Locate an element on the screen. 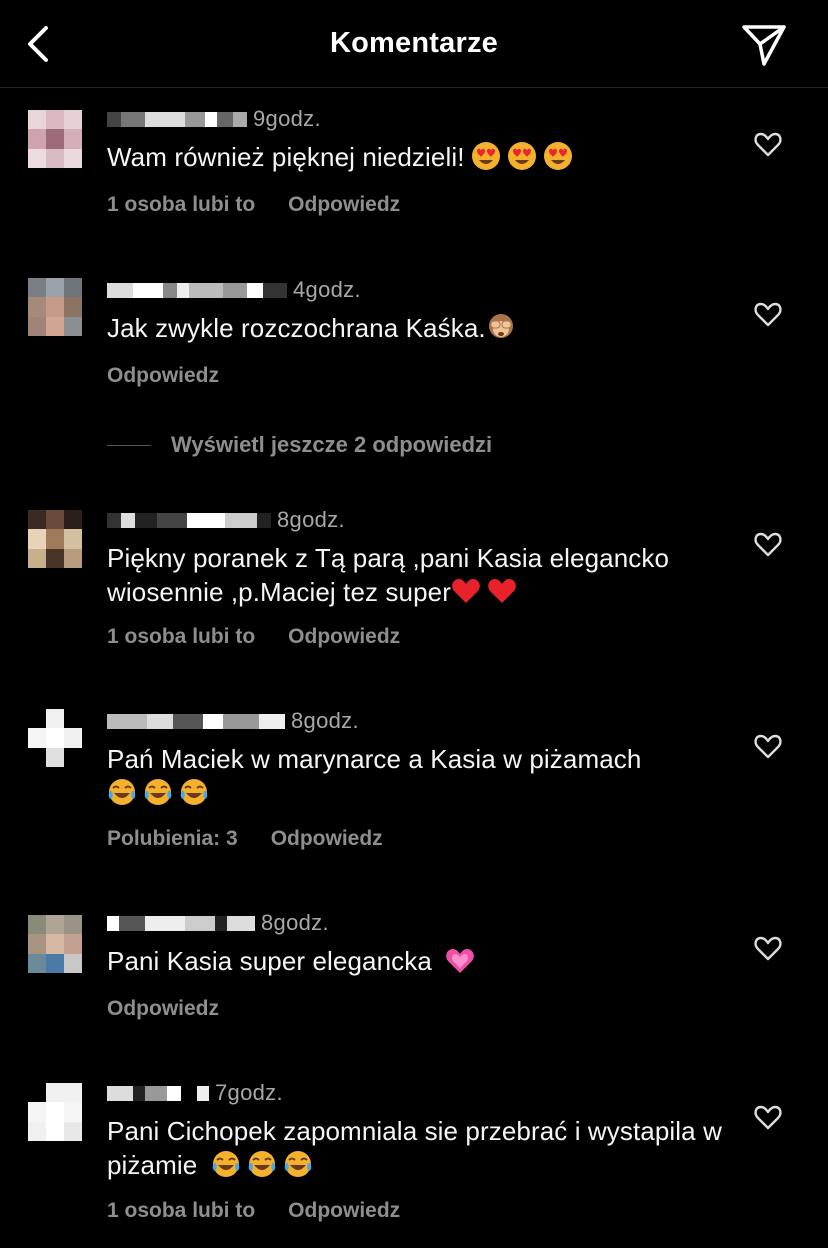 This screenshot has height=1248, width=828. see-no-evil-monkey-emoji is located at coordinates (501, 327).